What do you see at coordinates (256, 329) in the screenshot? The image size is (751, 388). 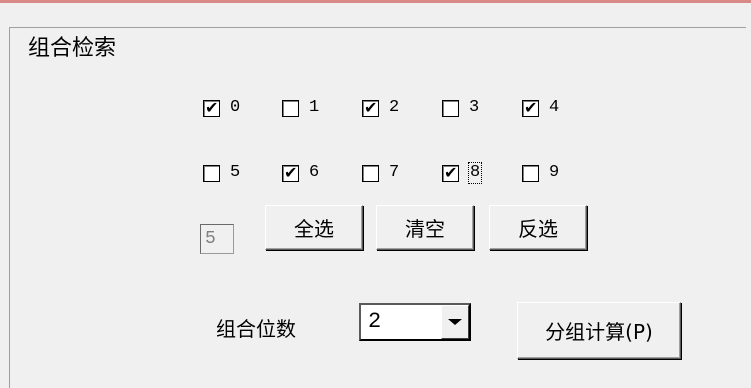 I see `combination-digits-label: 组合位数` at bounding box center [256, 329].